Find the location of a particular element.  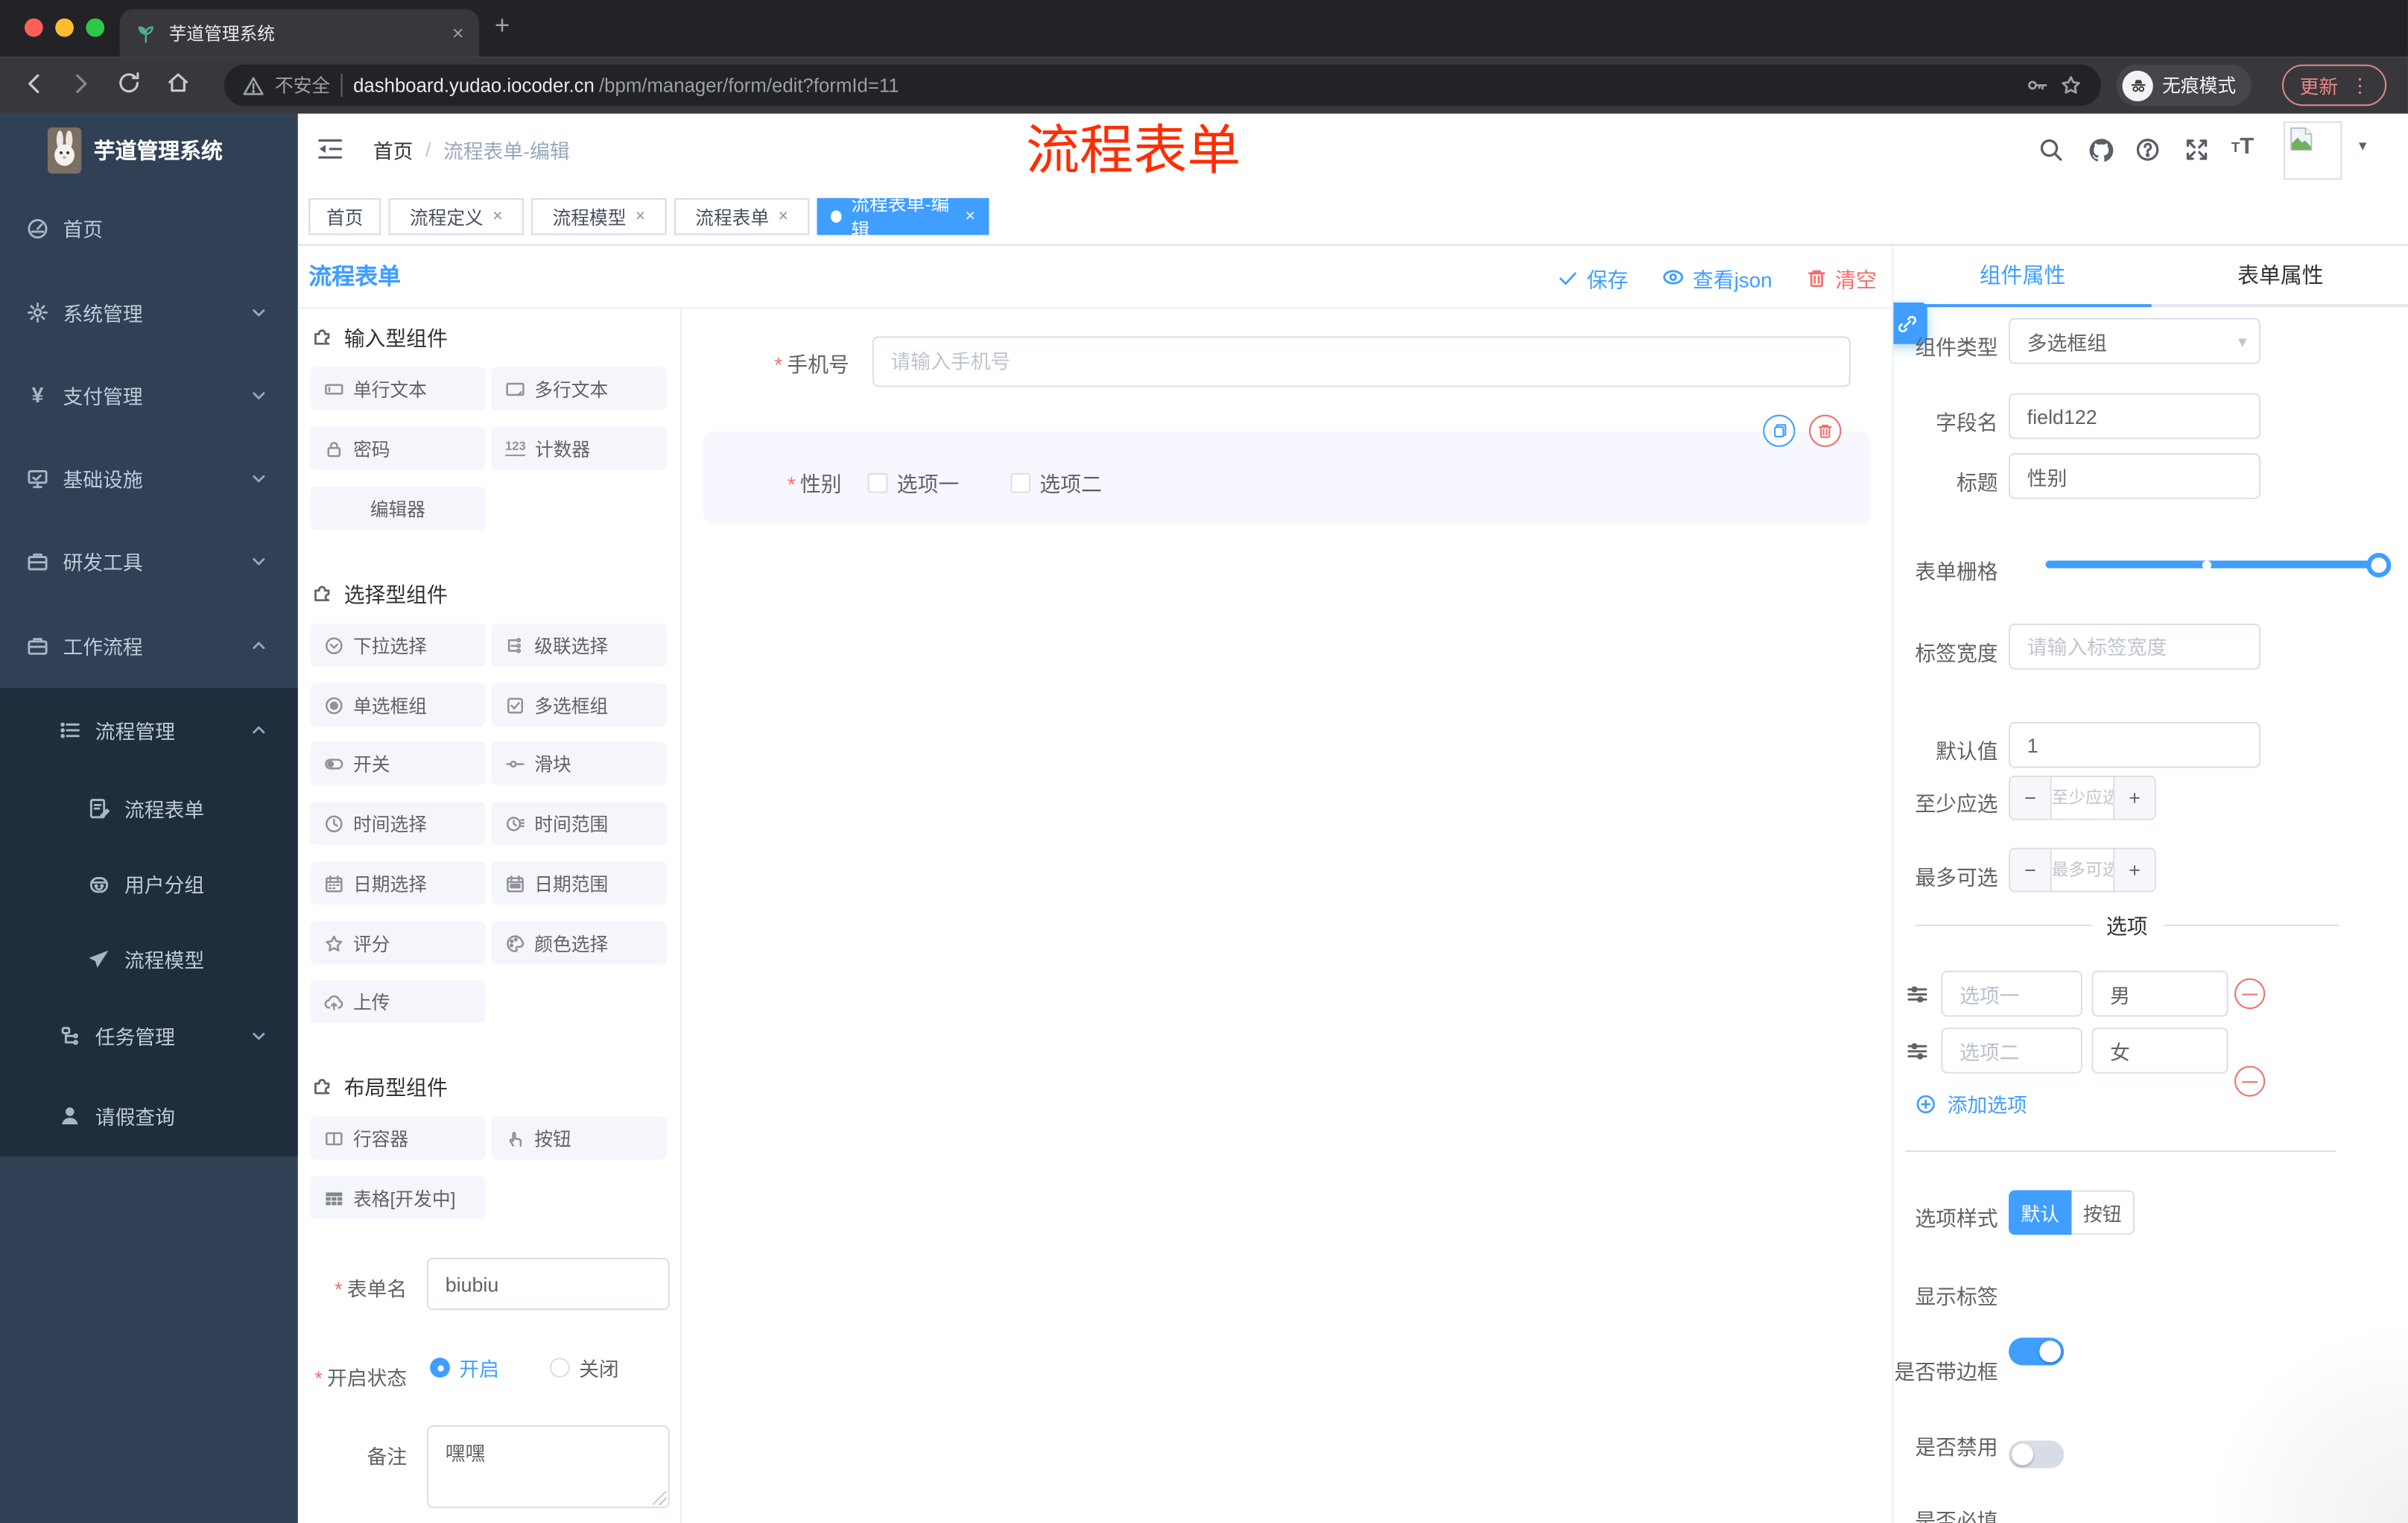

help-icon is located at coordinates (2148, 149).